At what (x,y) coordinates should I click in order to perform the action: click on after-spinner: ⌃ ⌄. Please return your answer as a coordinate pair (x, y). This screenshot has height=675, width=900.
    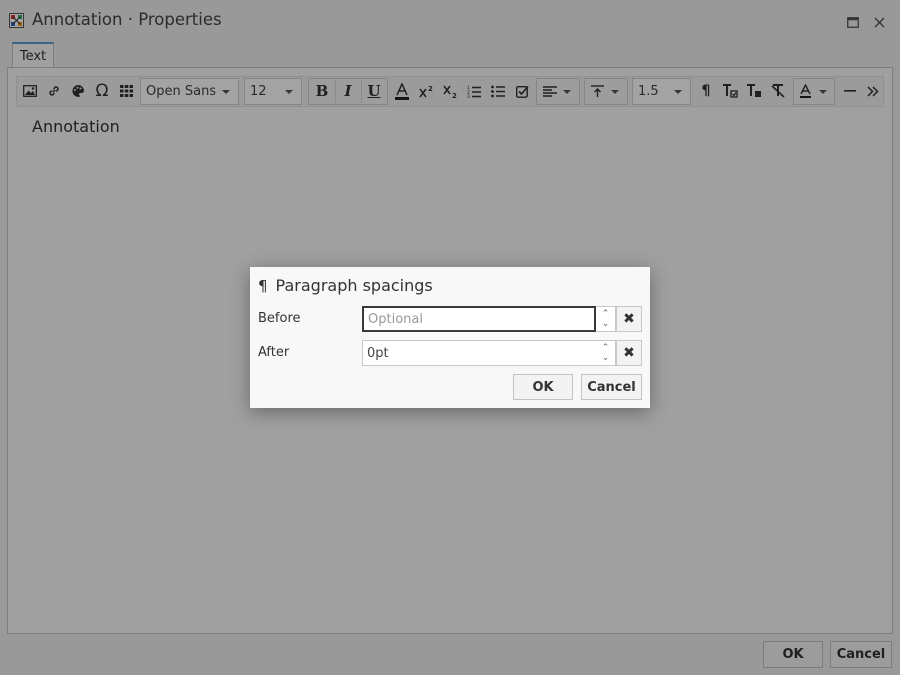
    Looking at the image, I should click on (606, 353).